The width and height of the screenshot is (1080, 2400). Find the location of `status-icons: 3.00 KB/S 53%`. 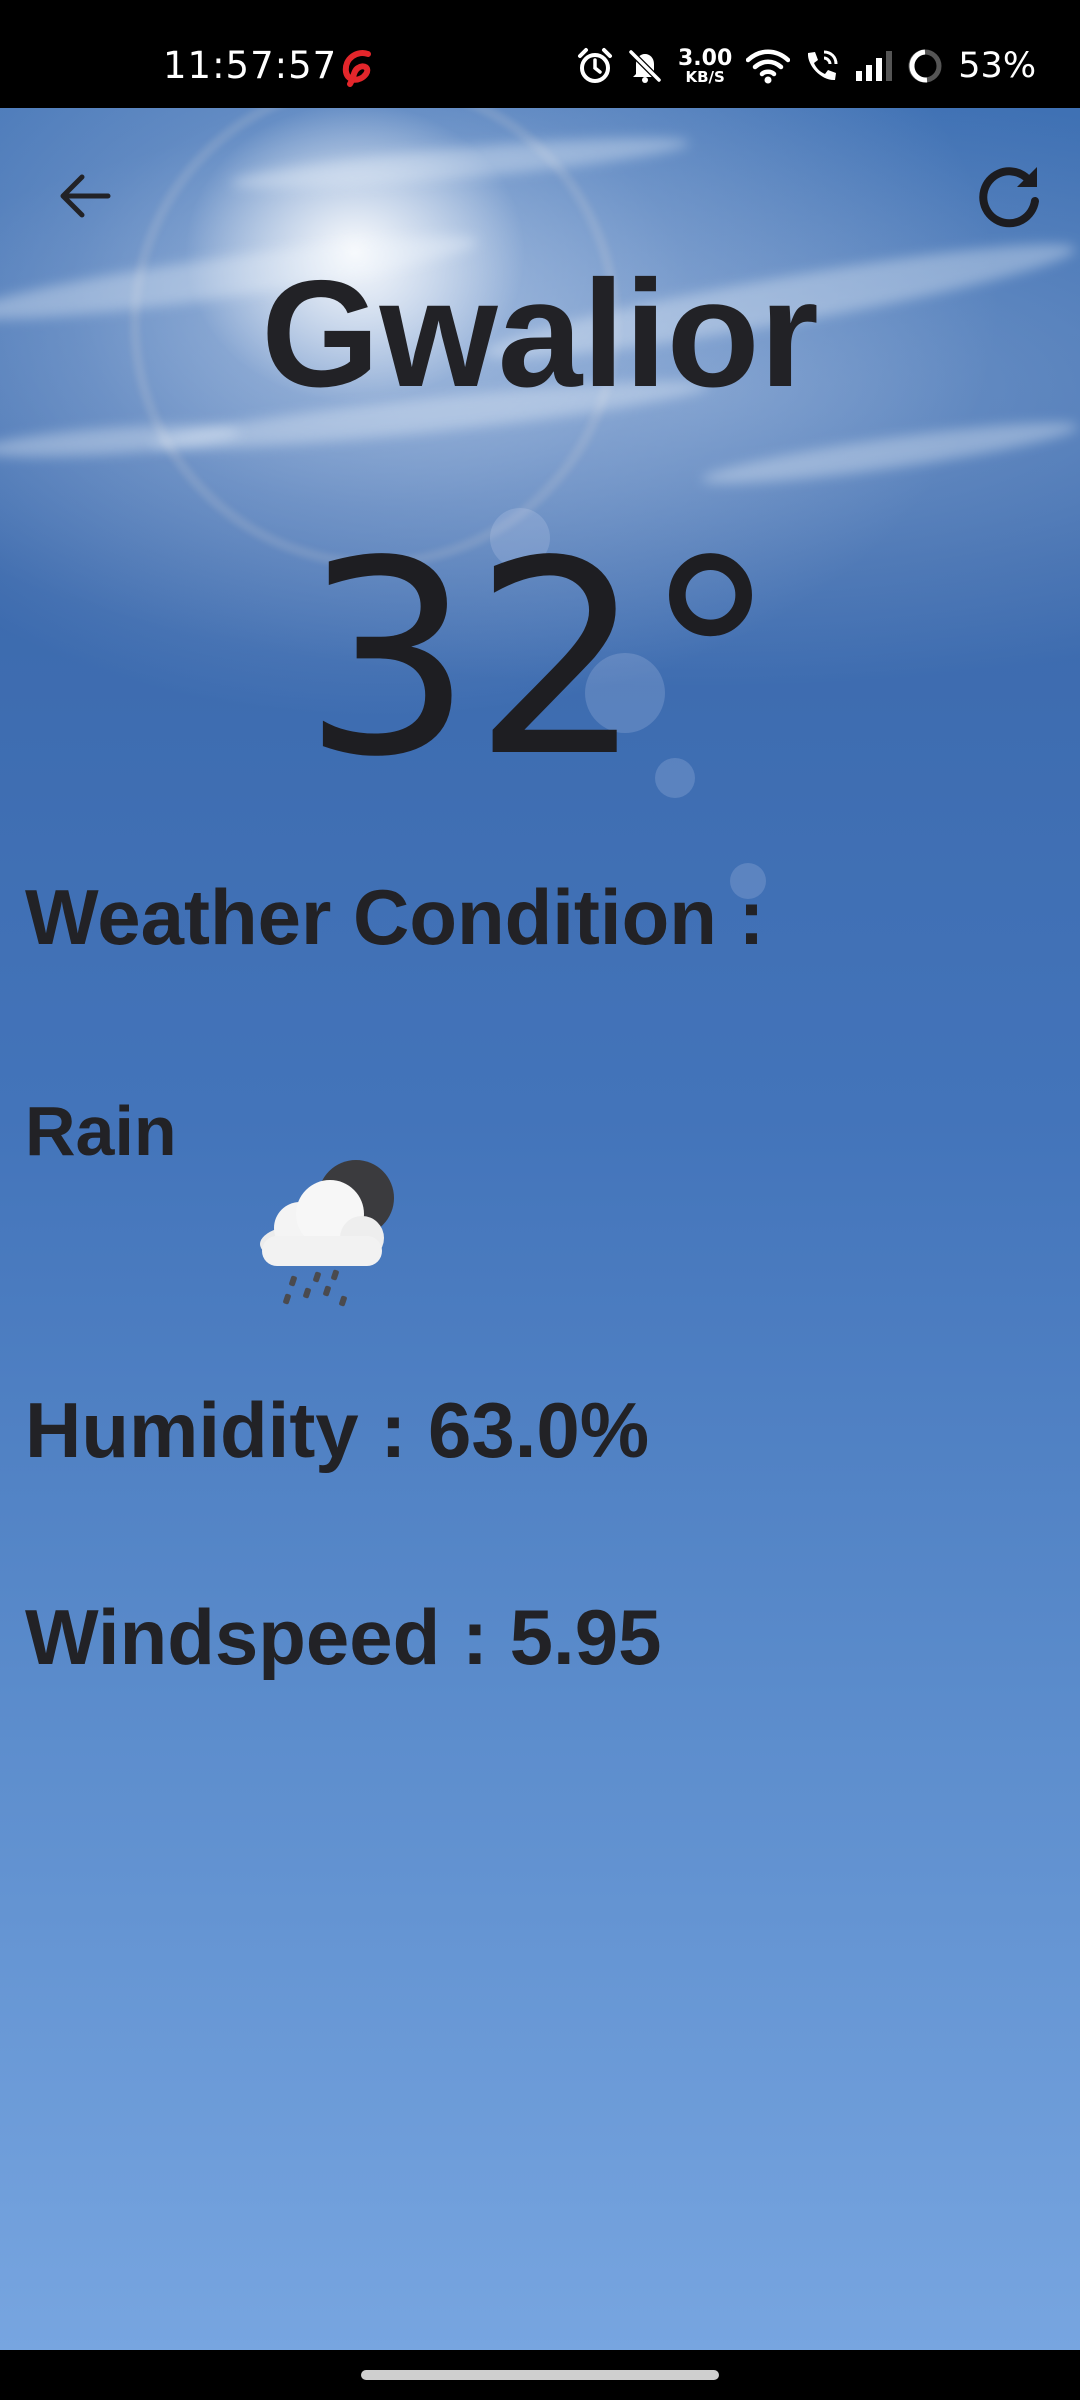

status-icons: 3.00 KB/S 53% is located at coordinates (806, 66).